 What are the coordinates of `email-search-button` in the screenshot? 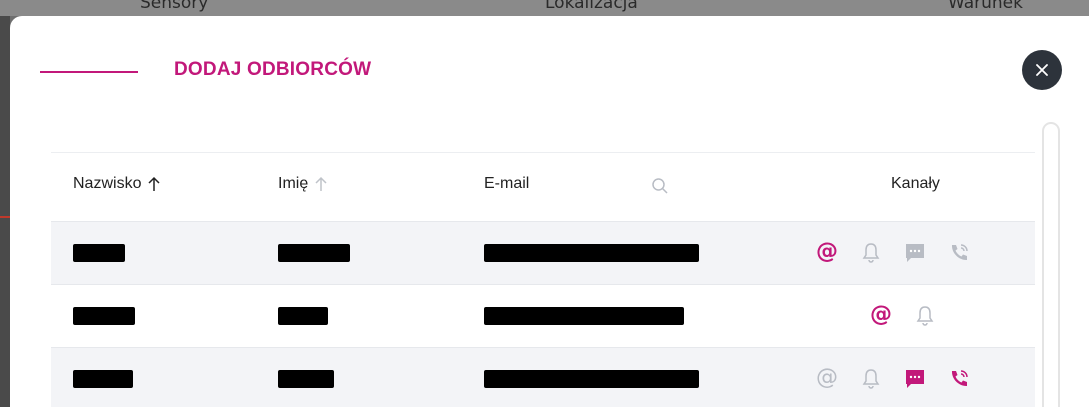 It's located at (660, 186).